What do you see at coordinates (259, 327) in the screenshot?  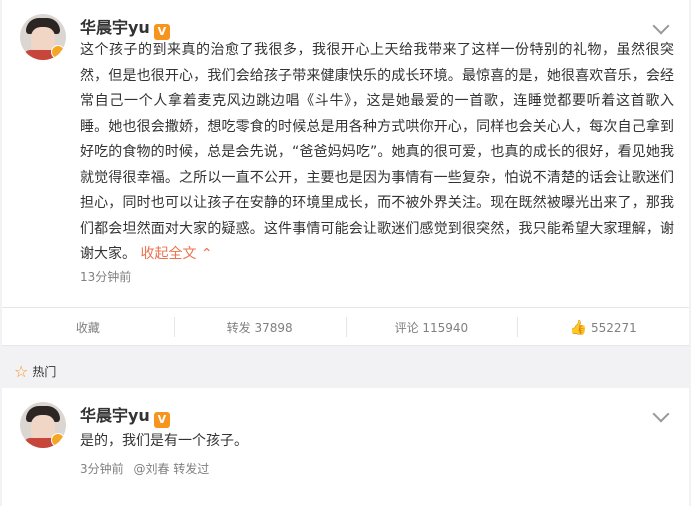 I see `repost-button: 转发 37898` at bounding box center [259, 327].